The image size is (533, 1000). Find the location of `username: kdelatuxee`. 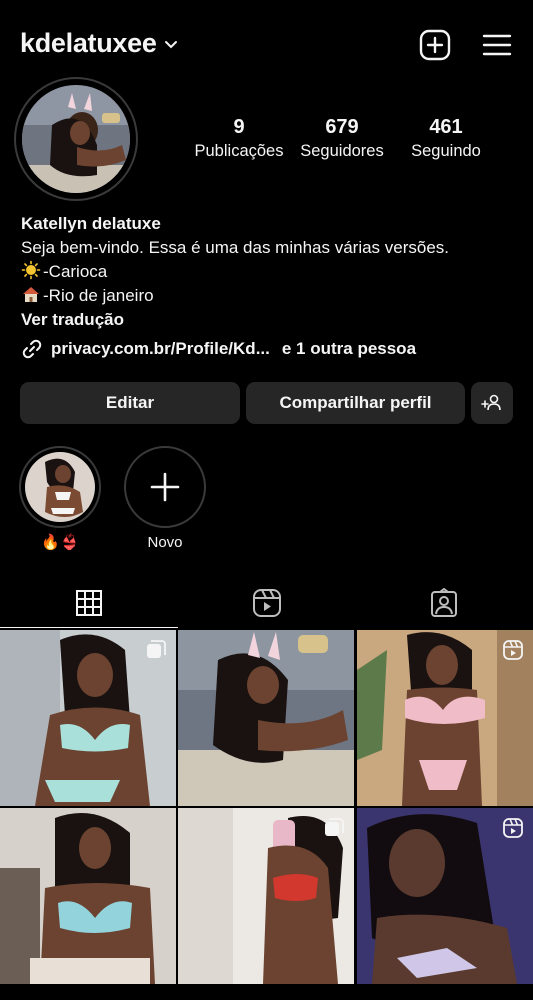

username: kdelatuxee is located at coordinates (88, 43).